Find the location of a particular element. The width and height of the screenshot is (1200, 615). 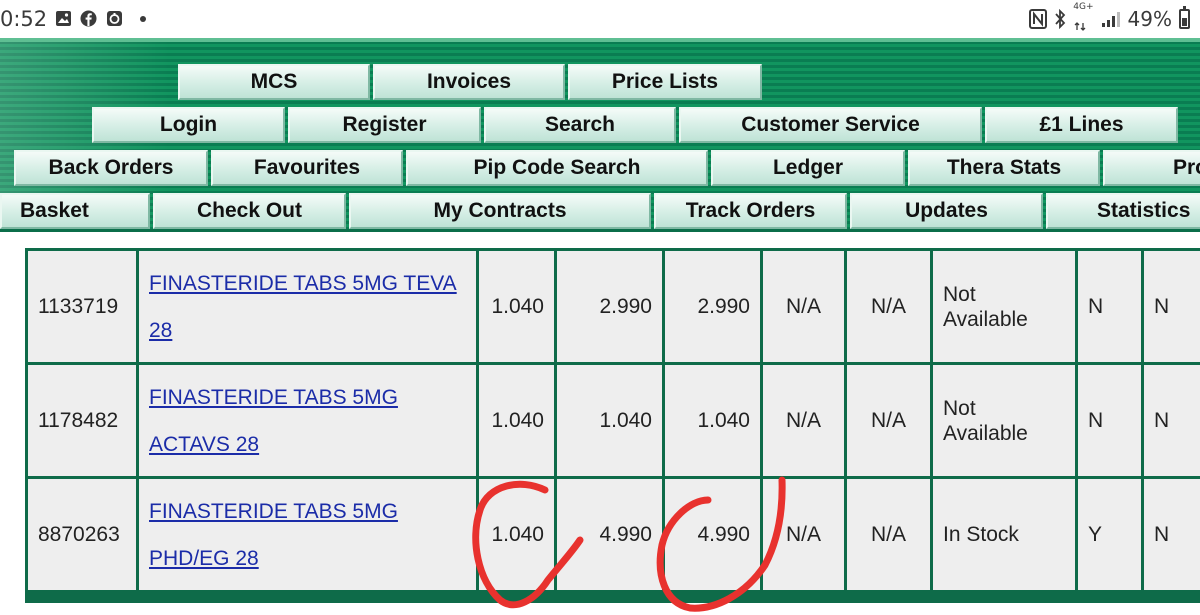

product-link: FINASTERIDE TABS 5MG TEVA 28 is located at coordinates (307, 307).